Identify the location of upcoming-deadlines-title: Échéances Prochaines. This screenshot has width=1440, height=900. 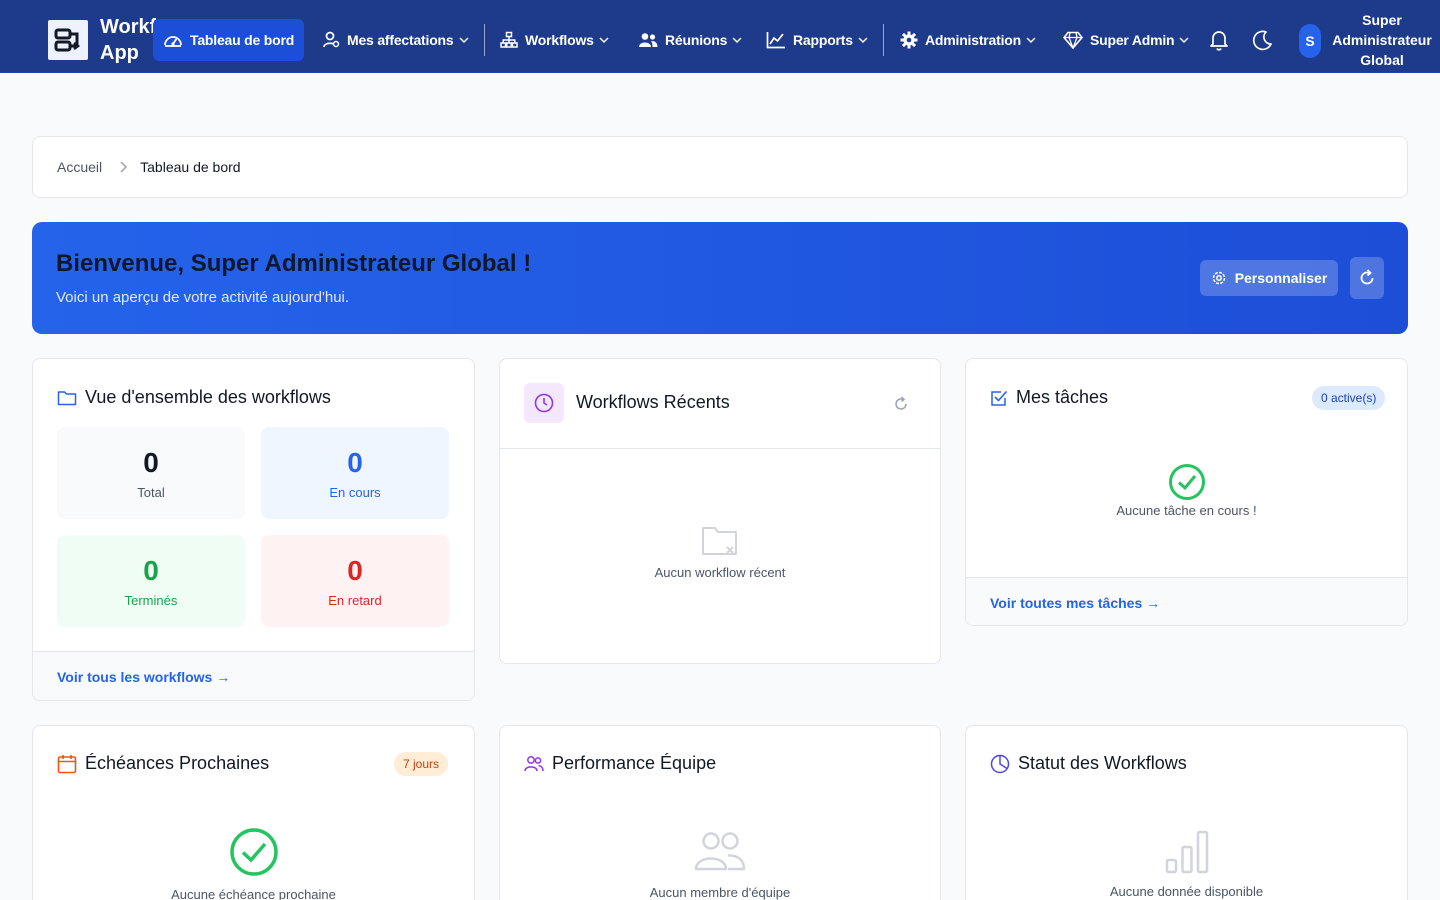
(163, 763).